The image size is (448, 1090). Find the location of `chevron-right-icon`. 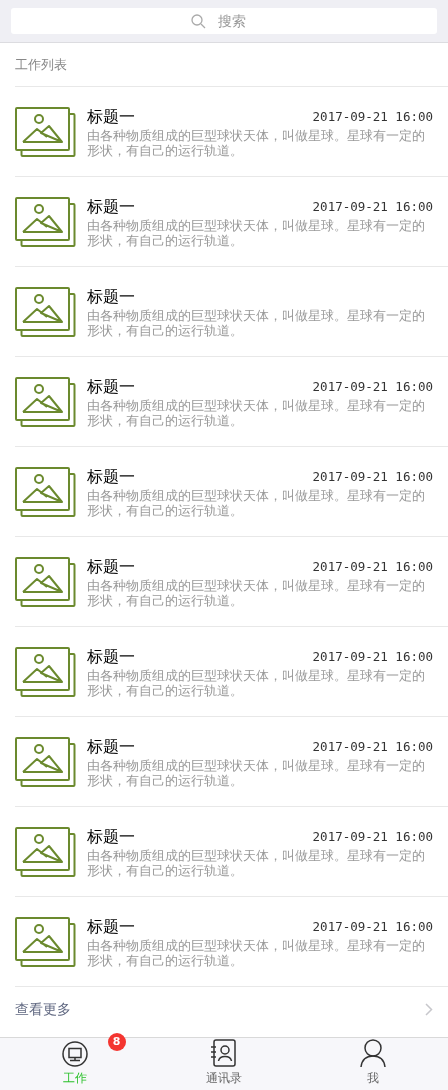

chevron-right-icon is located at coordinates (429, 1009).